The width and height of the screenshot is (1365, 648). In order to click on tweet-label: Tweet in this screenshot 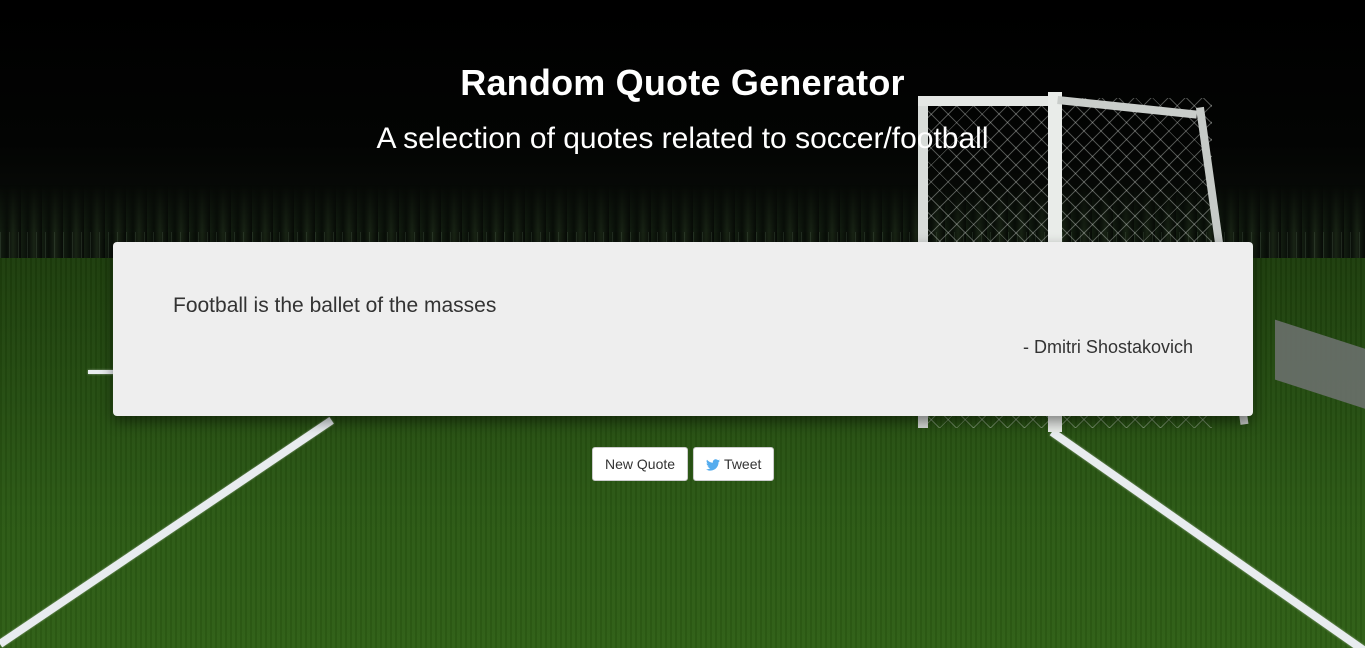, I will do `click(743, 464)`.